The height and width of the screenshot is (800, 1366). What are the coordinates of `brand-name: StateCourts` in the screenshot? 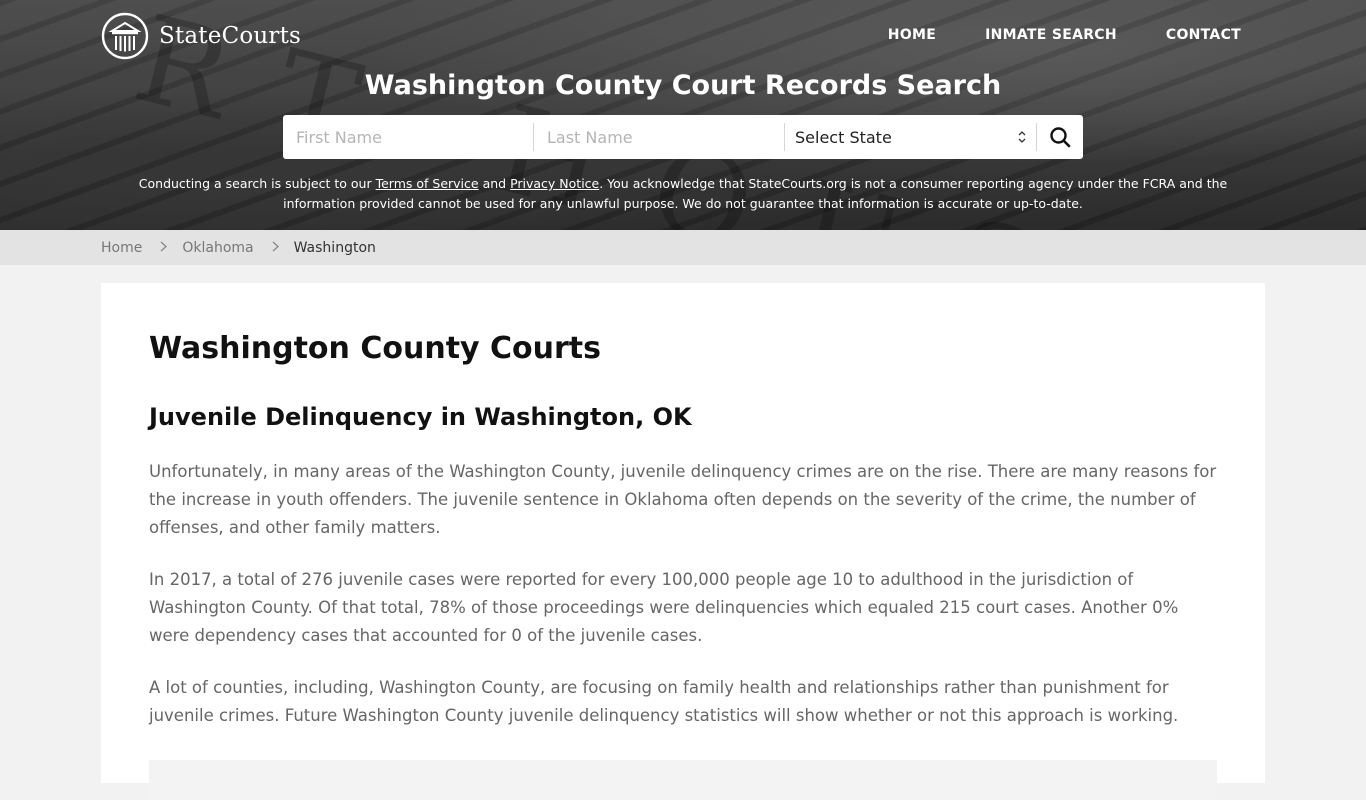 It's located at (230, 36).